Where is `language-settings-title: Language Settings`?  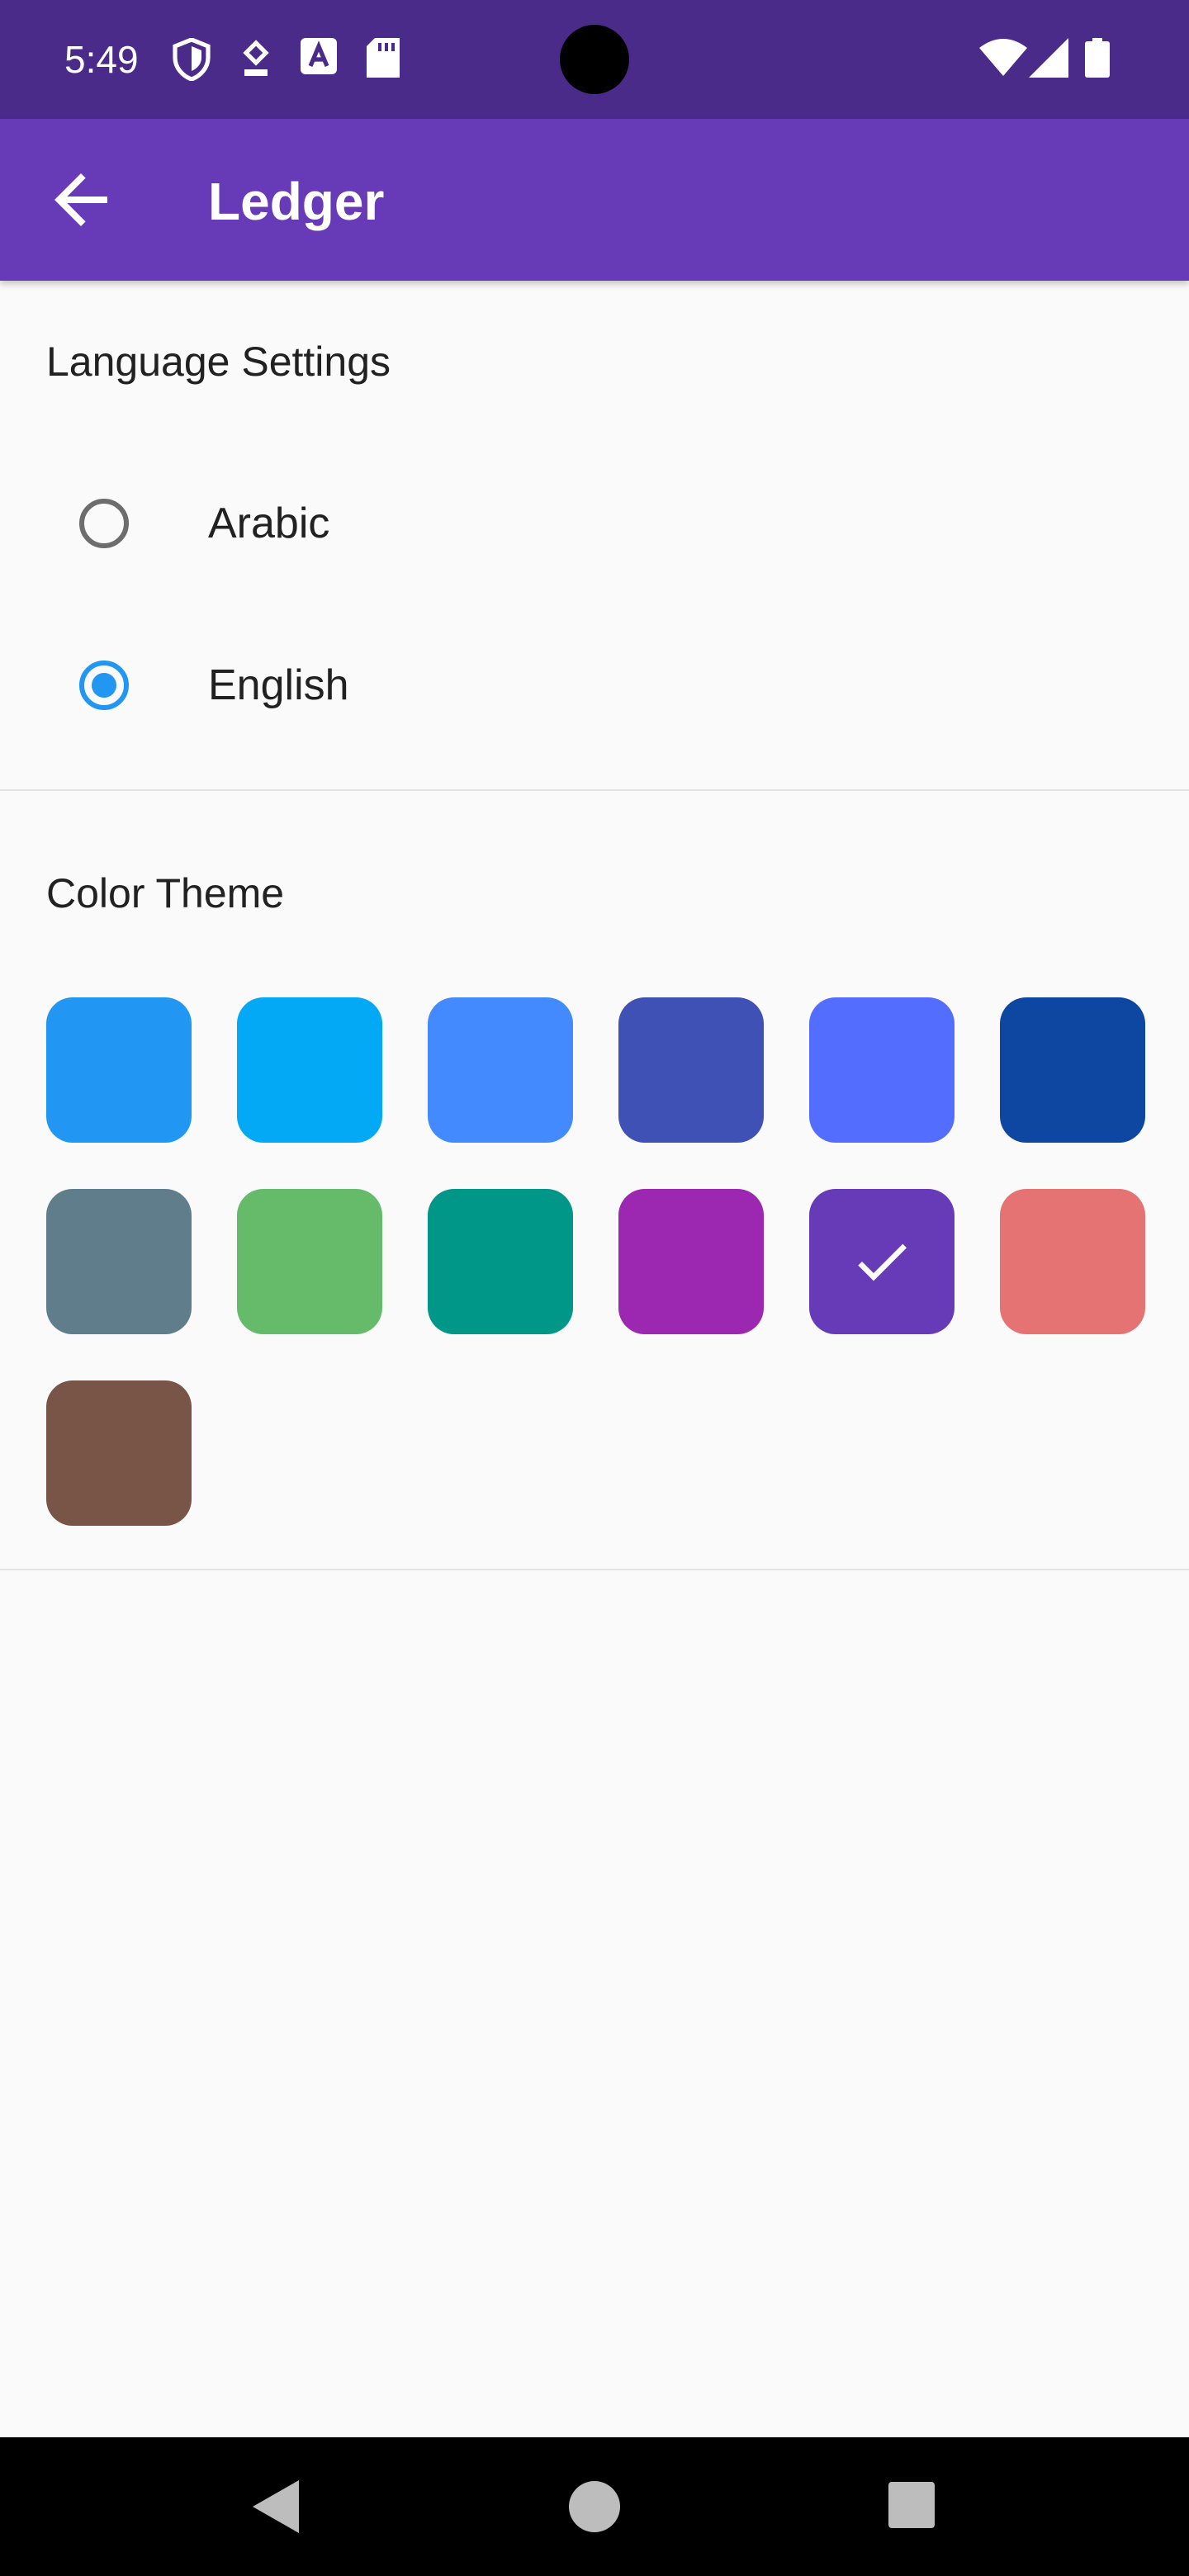
language-settings-title: Language Settings is located at coordinates (218, 362).